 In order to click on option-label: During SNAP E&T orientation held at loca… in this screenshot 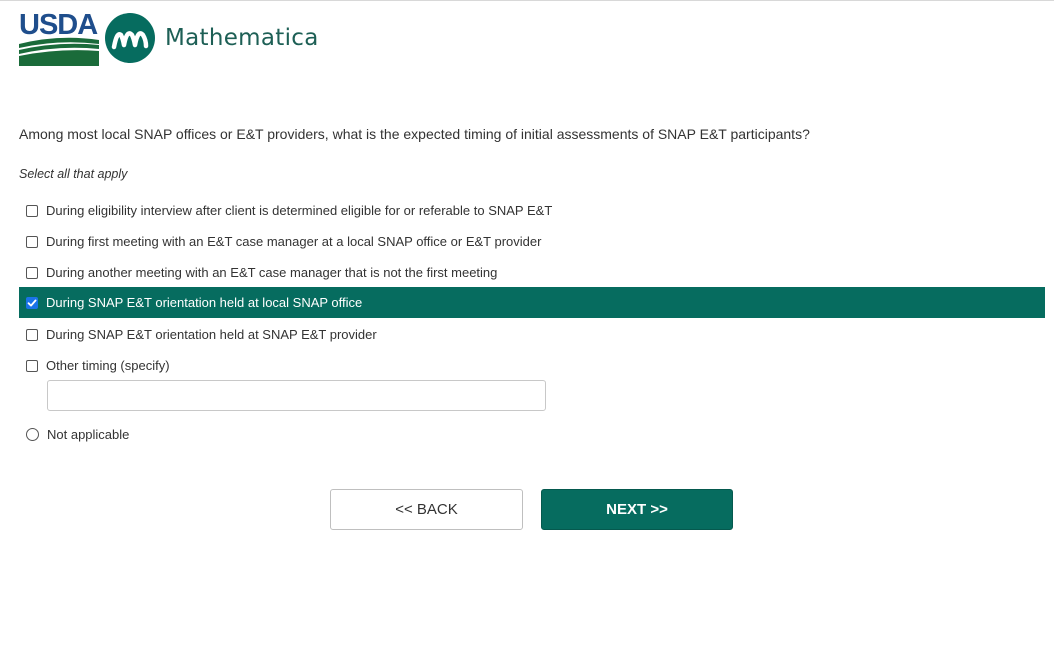, I will do `click(204, 302)`.